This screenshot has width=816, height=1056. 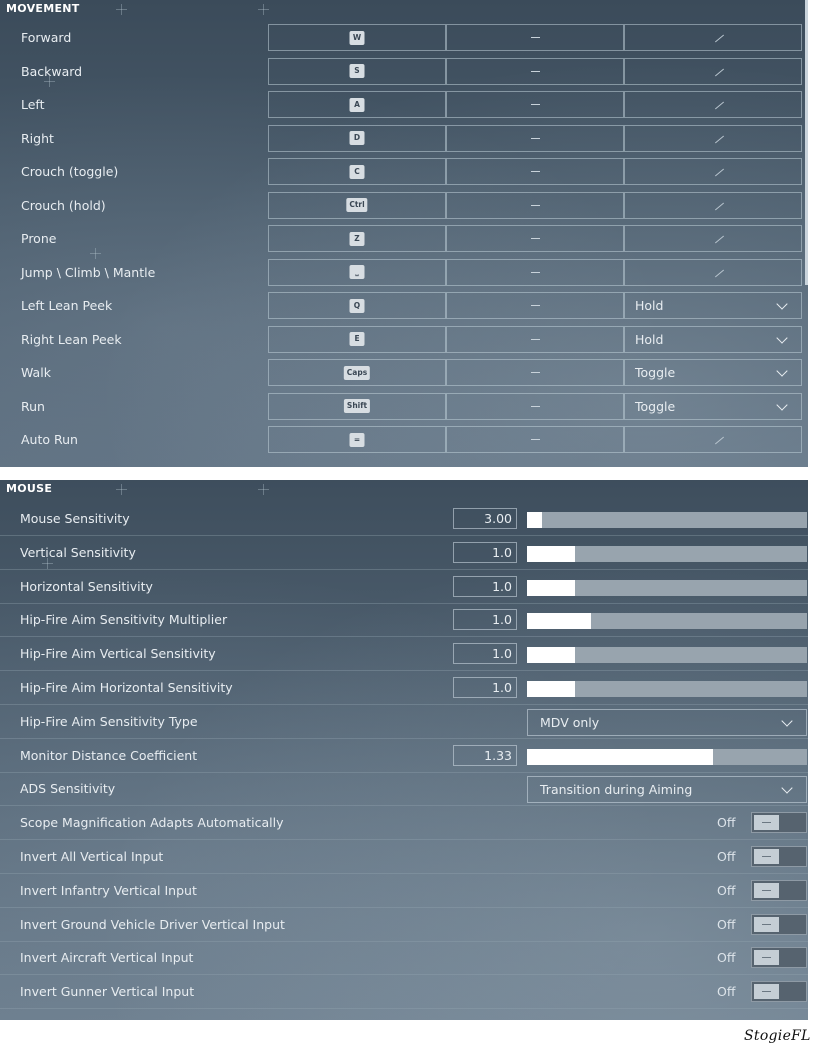 What do you see at coordinates (263, 9) in the screenshot?
I see `crosshair-decor` at bounding box center [263, 9].